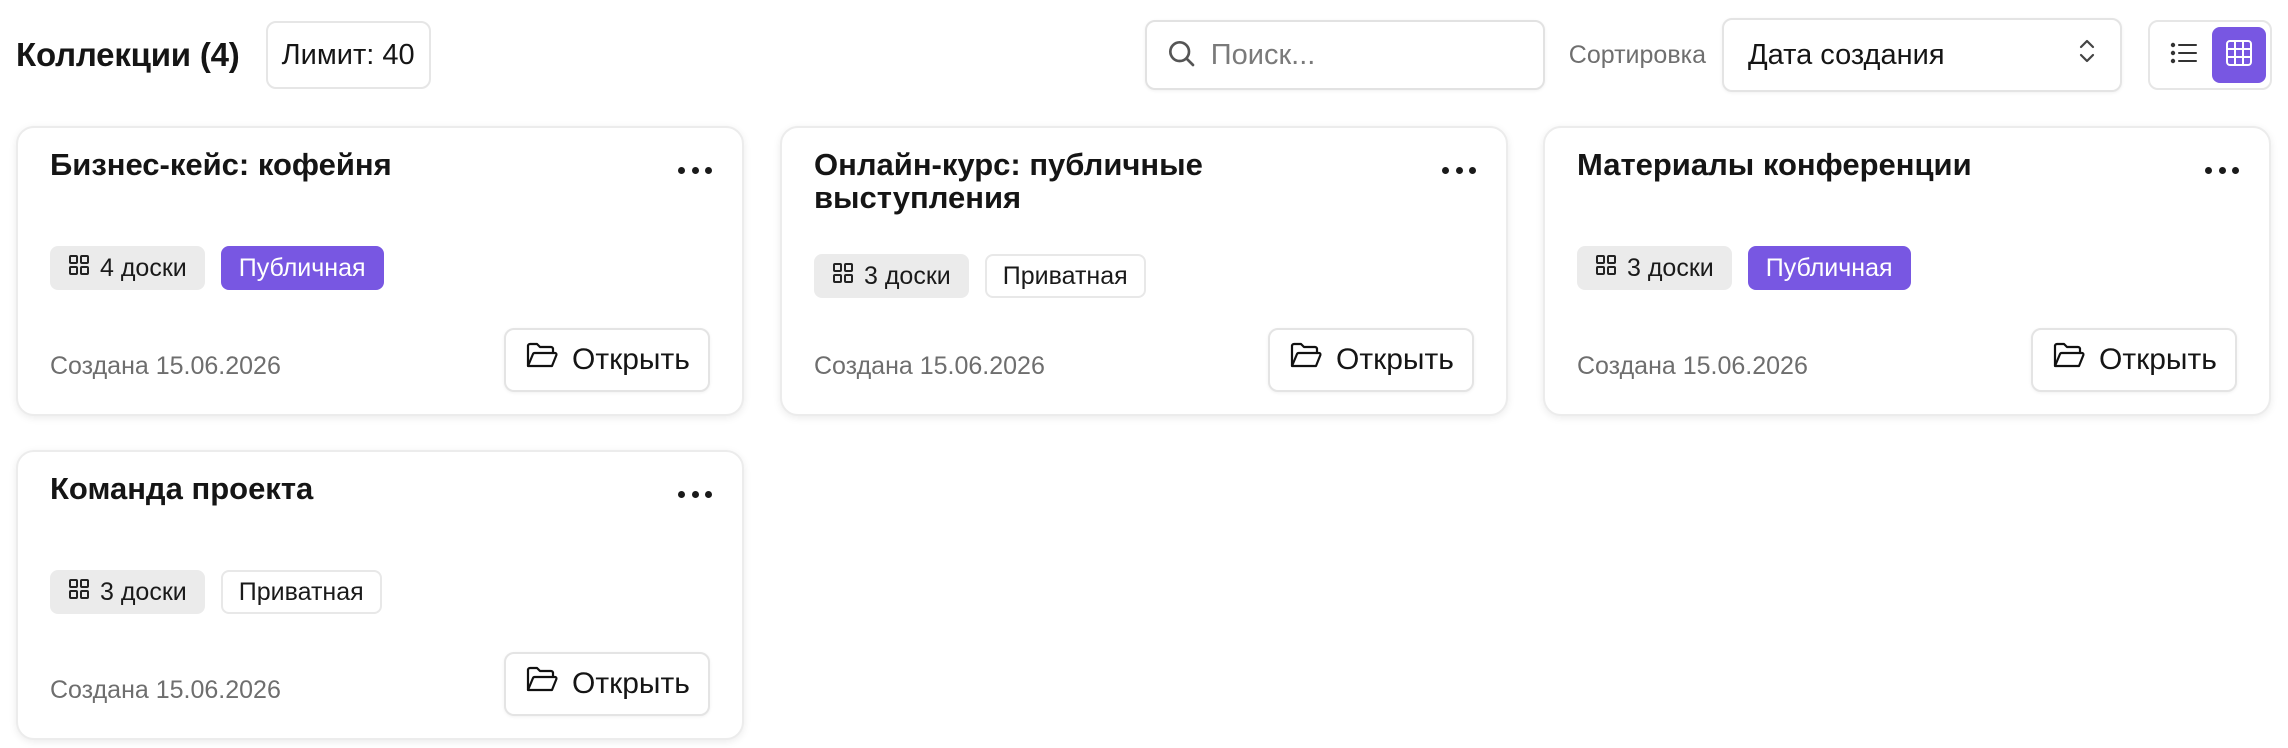  What do you see at coordinates (217, 268) in the screenshot?
I see `card-badges: 4 доски Публичная` at bounding box center [217, 268].